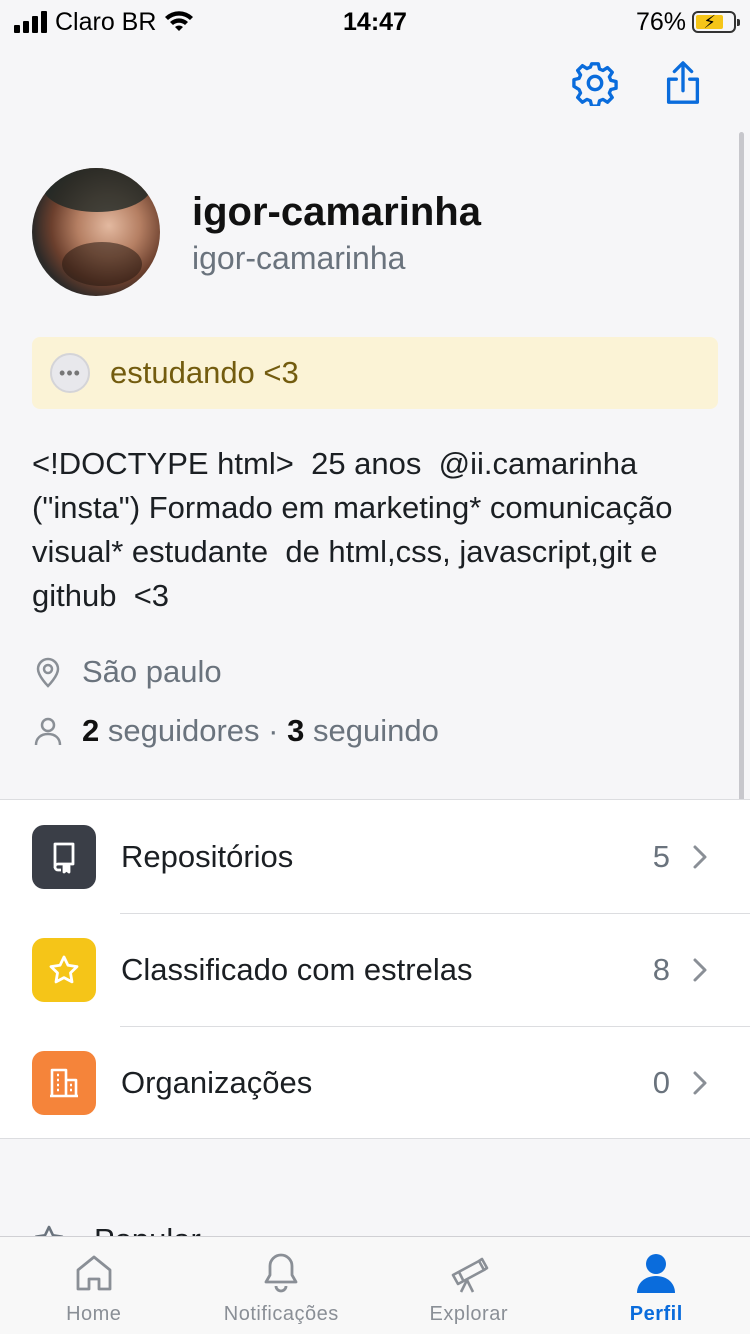 The width and height of the screenshot is (750, 1334). I want to click on tab-label: Explorar, so click(468, 1314).